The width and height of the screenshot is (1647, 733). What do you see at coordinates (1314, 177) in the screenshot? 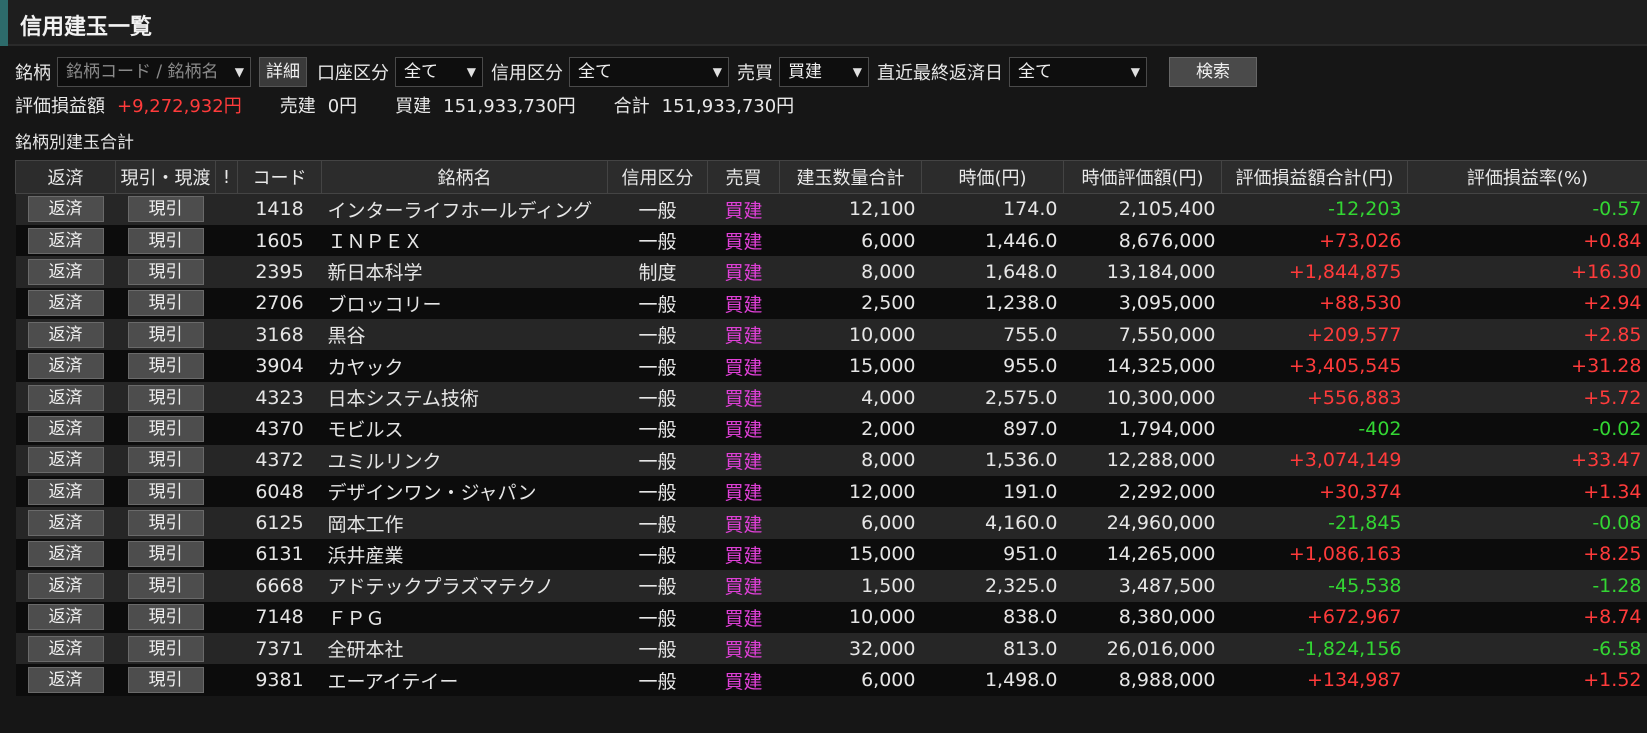
I see `col-header-pl: 評価損益額合計(円)` at bounding box center [1314, 177].